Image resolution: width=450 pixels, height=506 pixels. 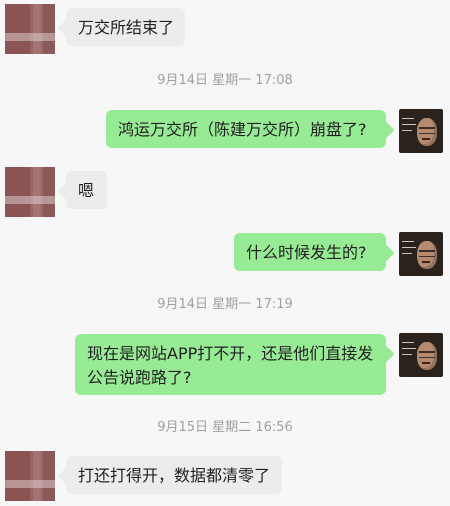 I want to click on chat-message-text: 什么时候发生的?, so click(x=306, y=252).